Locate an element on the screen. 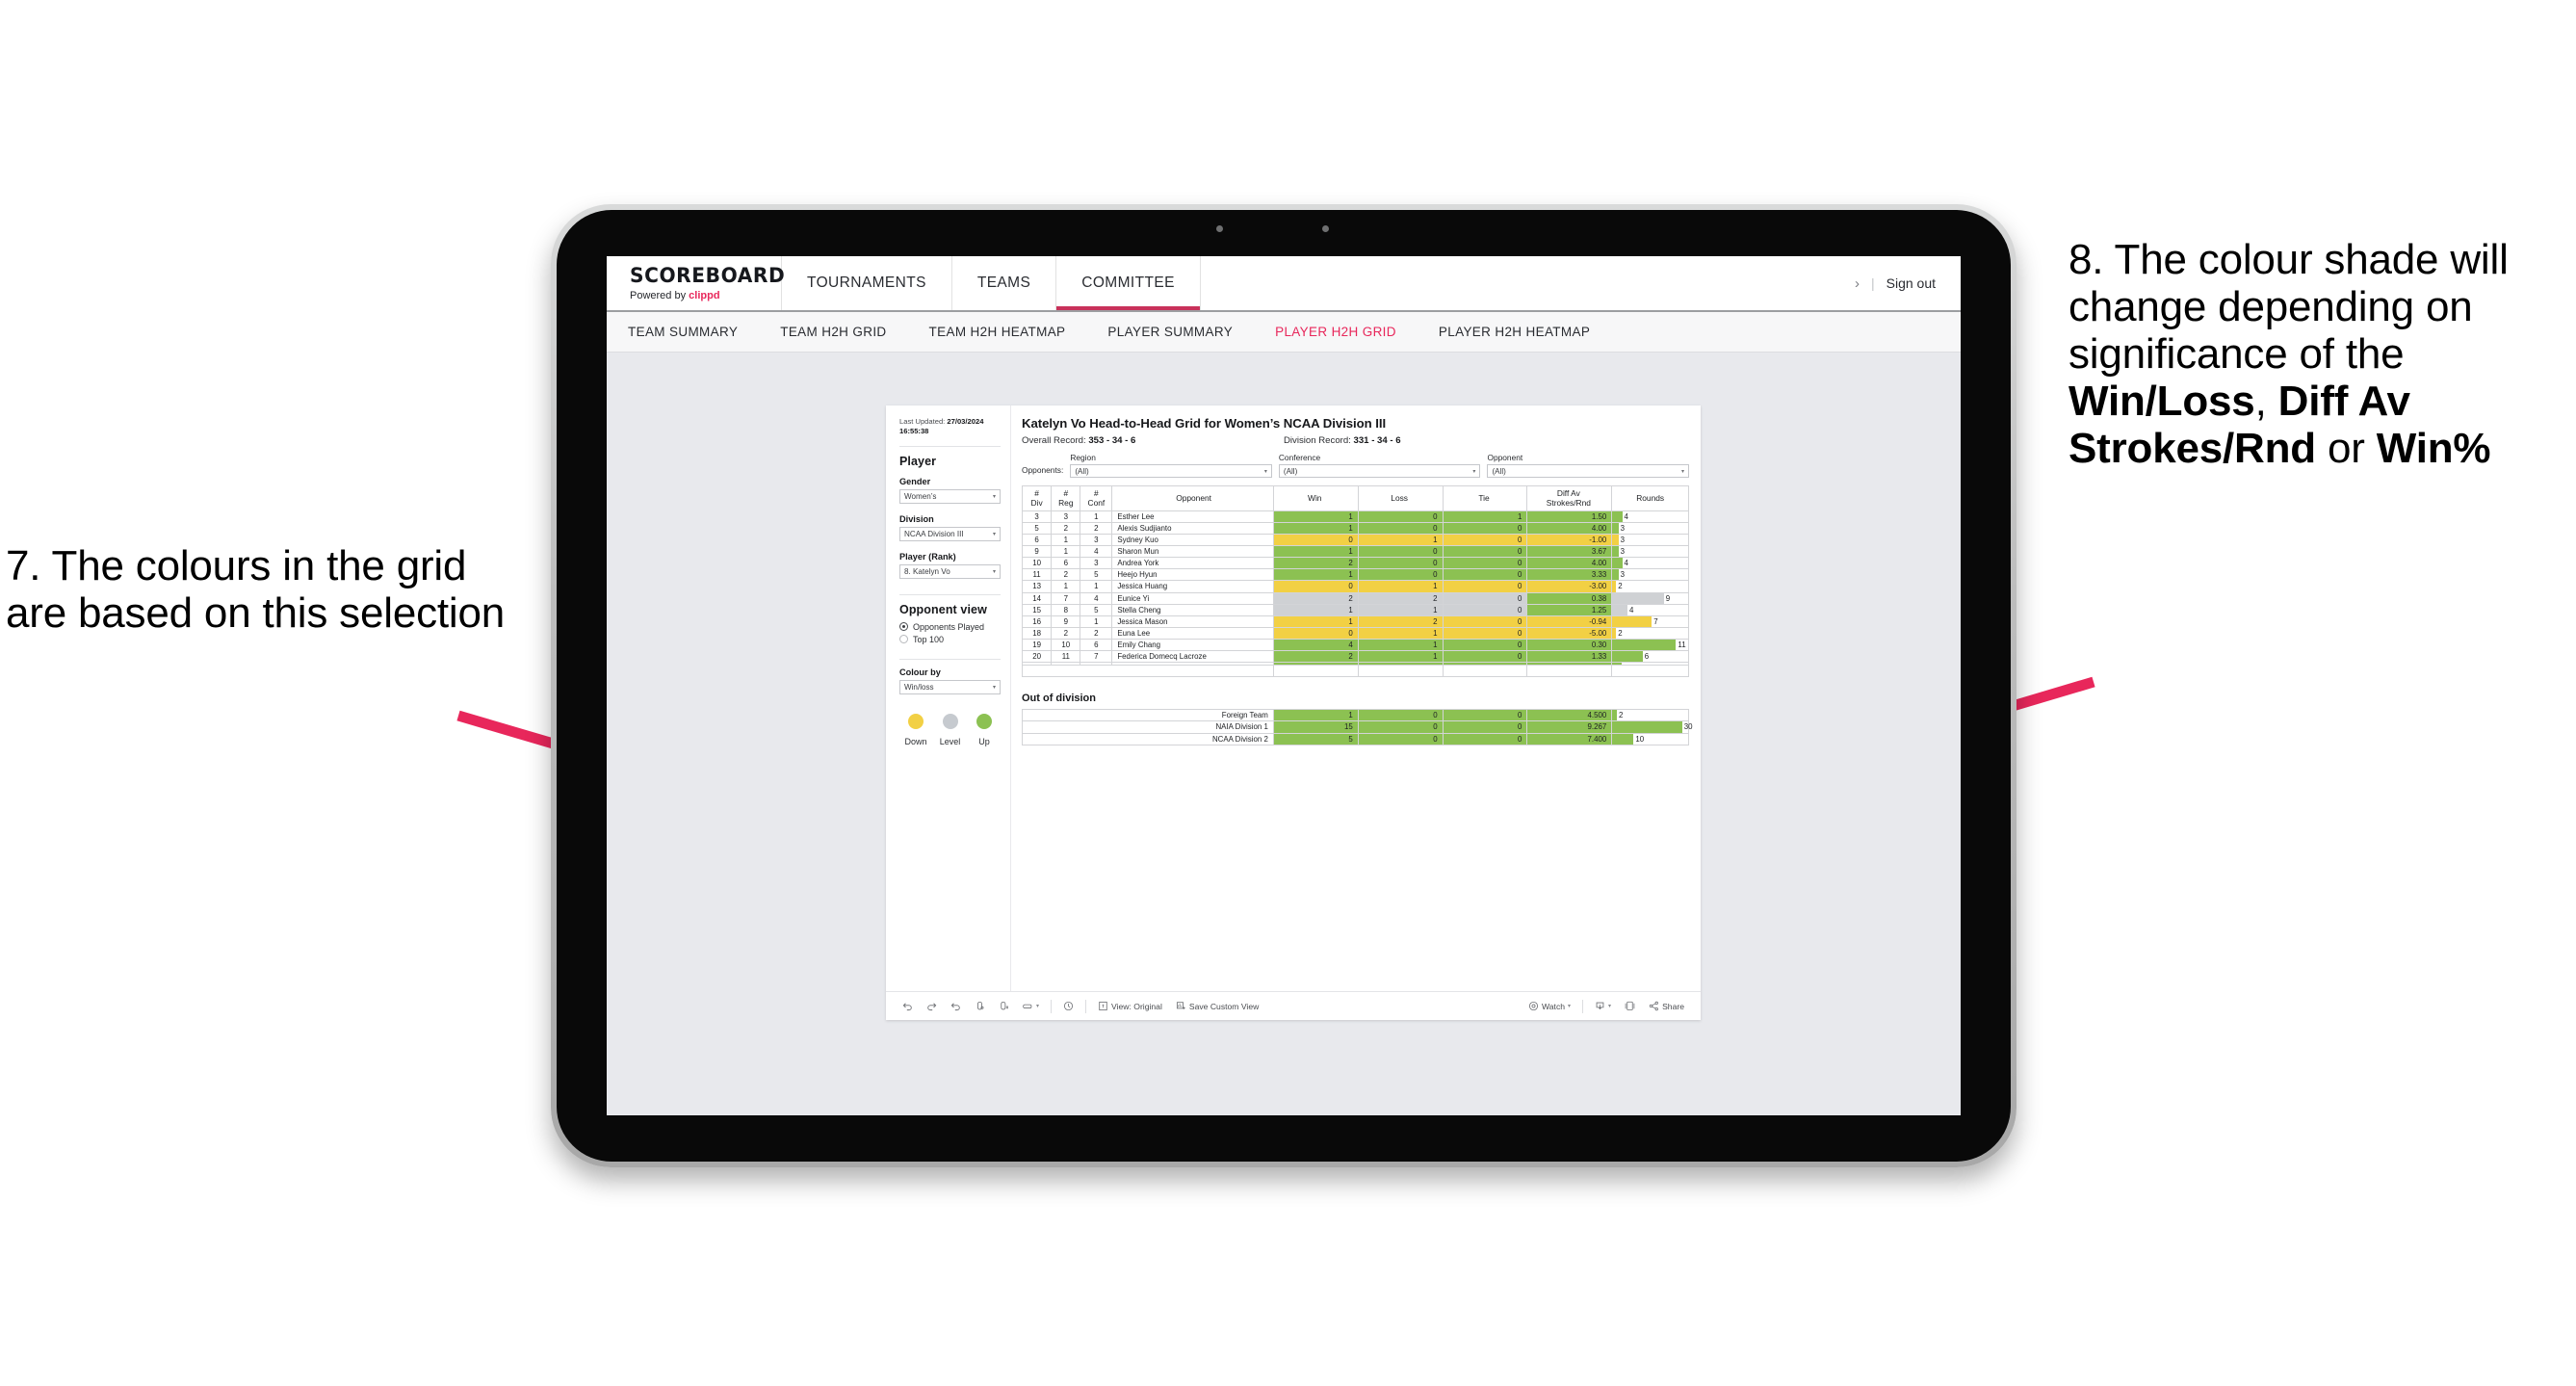 The width and height of the screenshot is (2576, 1386). view-original-button: View: Original is located at coordinates (1130, 1006).